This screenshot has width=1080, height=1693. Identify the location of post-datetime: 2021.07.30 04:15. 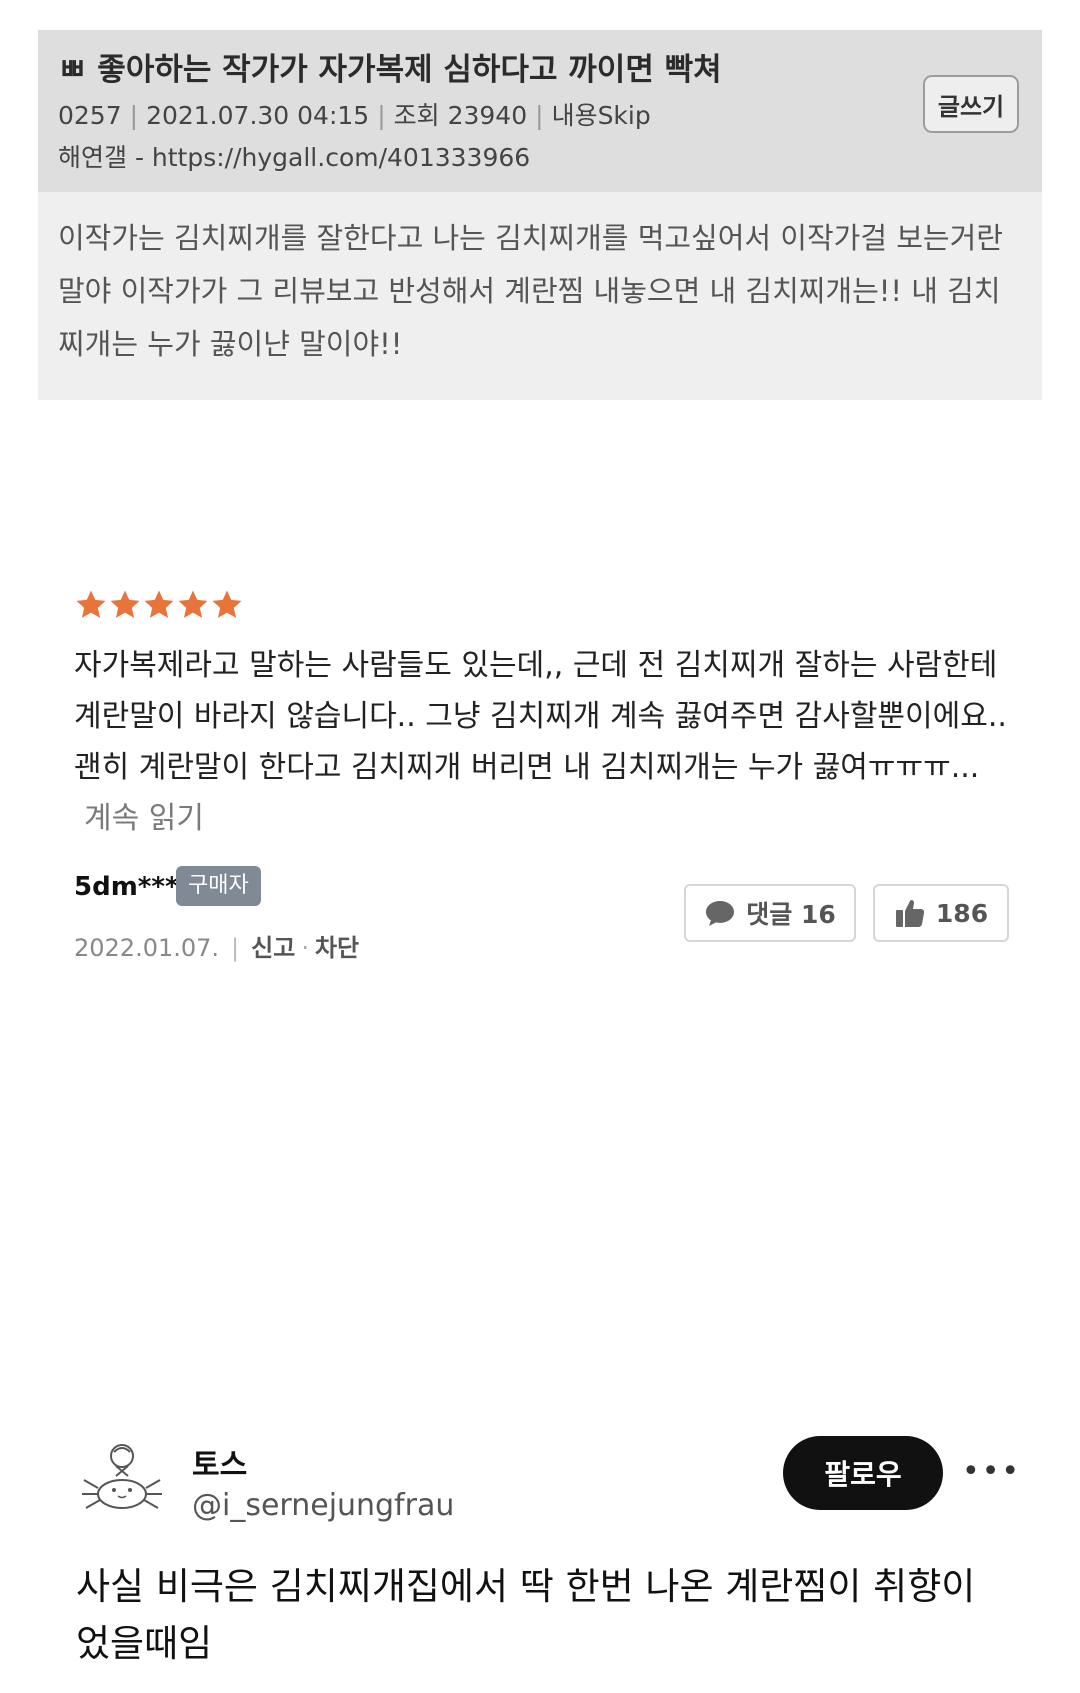
(258, 115).